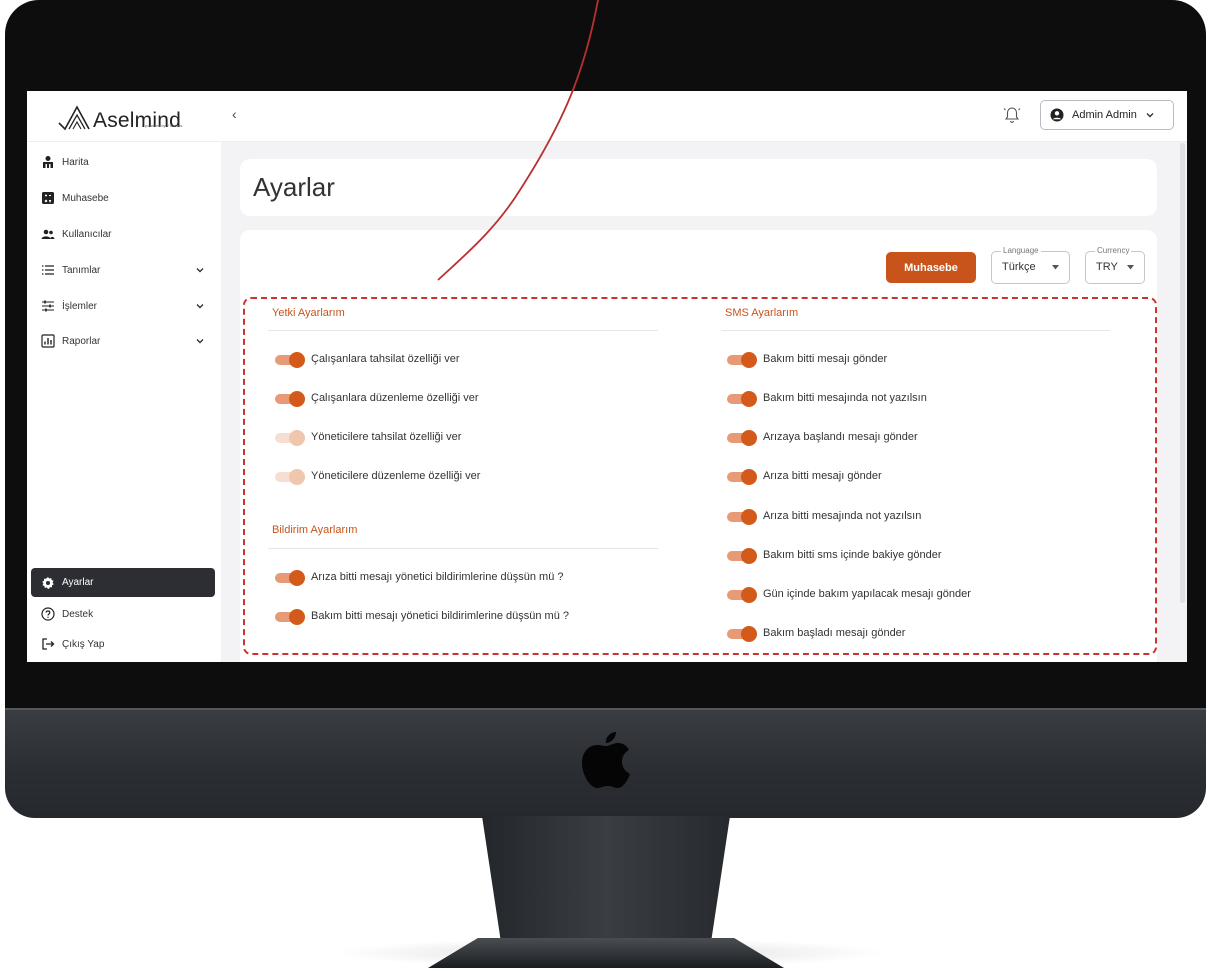 The height and width of the screenshot is (971, 1210). Describe the element at coordinates (164, 125) in the screenshot. I see `brand-subtitle: powered by ✓aselsis` at that location.